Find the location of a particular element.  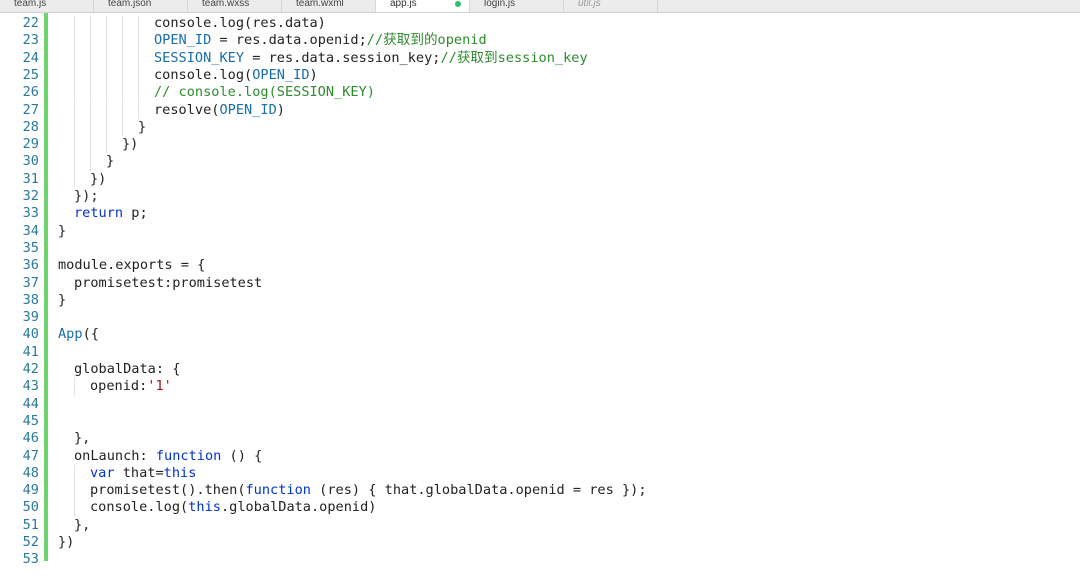

code-token: promisetest().then( is located at coordinates (168, 490).